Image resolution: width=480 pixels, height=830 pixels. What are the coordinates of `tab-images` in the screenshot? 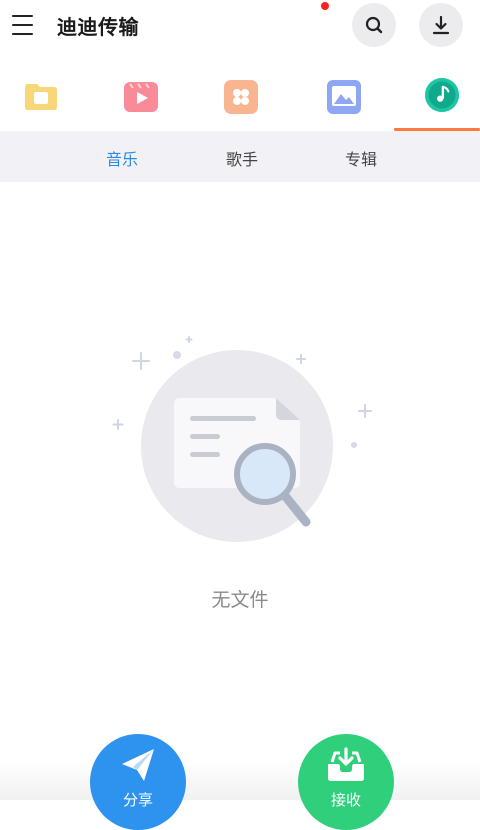 It's located at (351, 100).